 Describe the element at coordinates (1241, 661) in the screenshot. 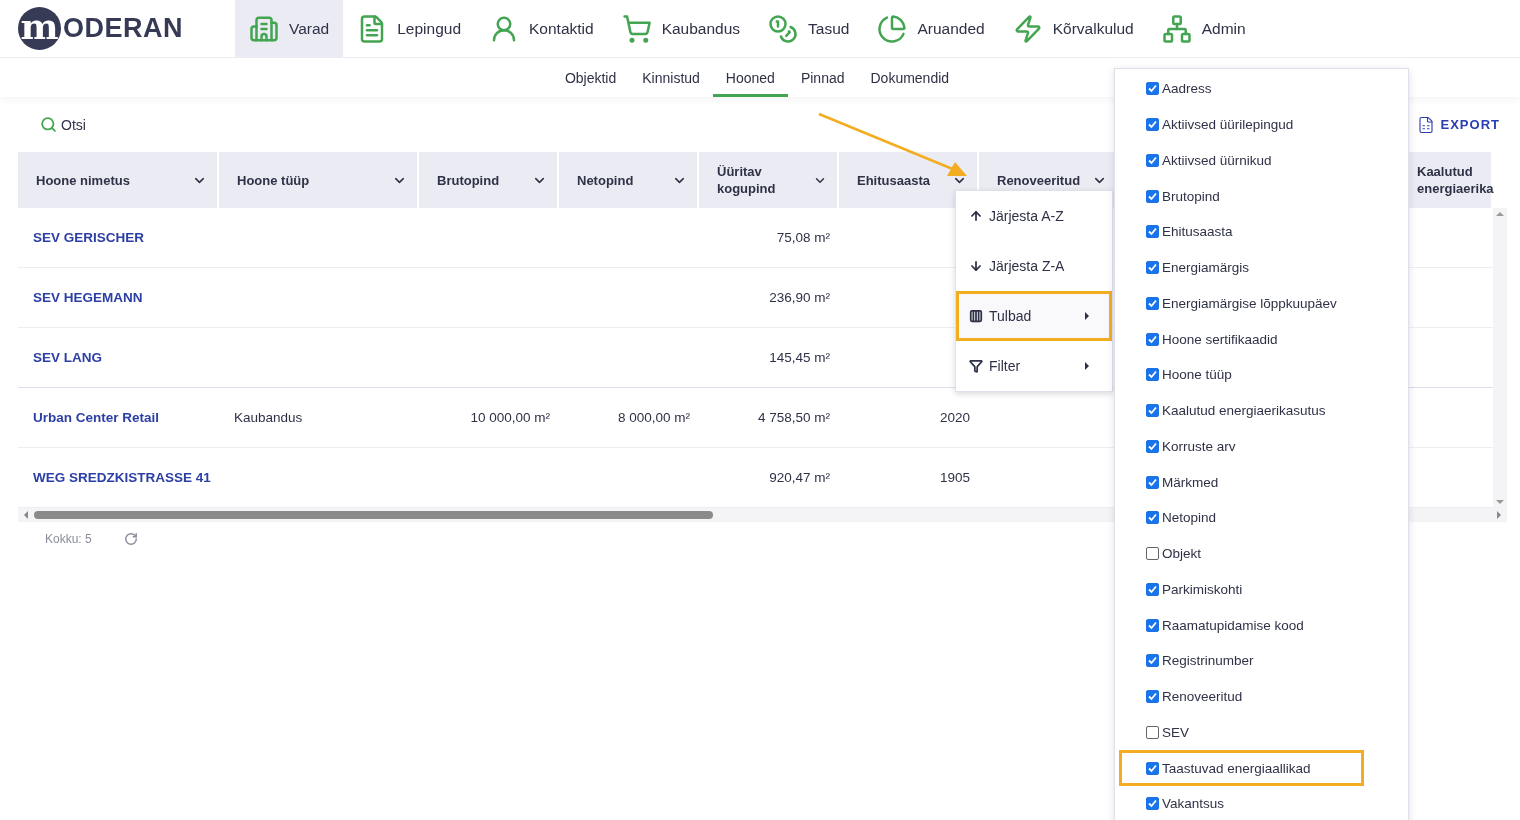

I see `column-option: Registrinumber` at that location.